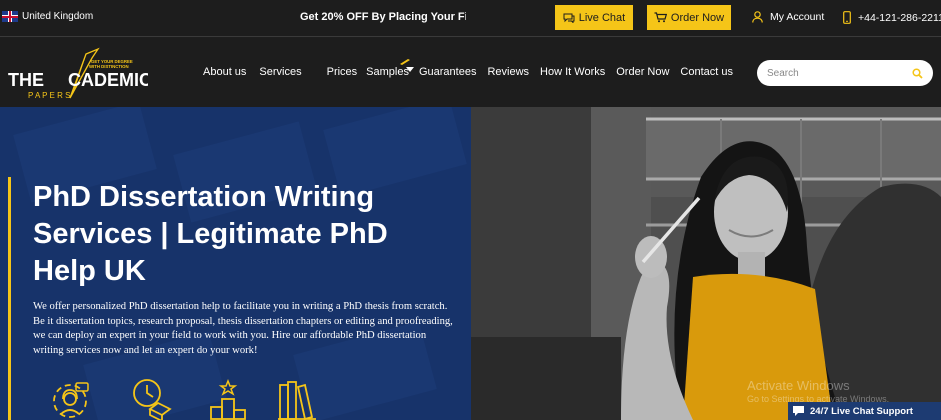 Image resolution: width=941 pixels, height=420 pixels. I want to click on nav-order-now: Order Now, so click(642, 72).